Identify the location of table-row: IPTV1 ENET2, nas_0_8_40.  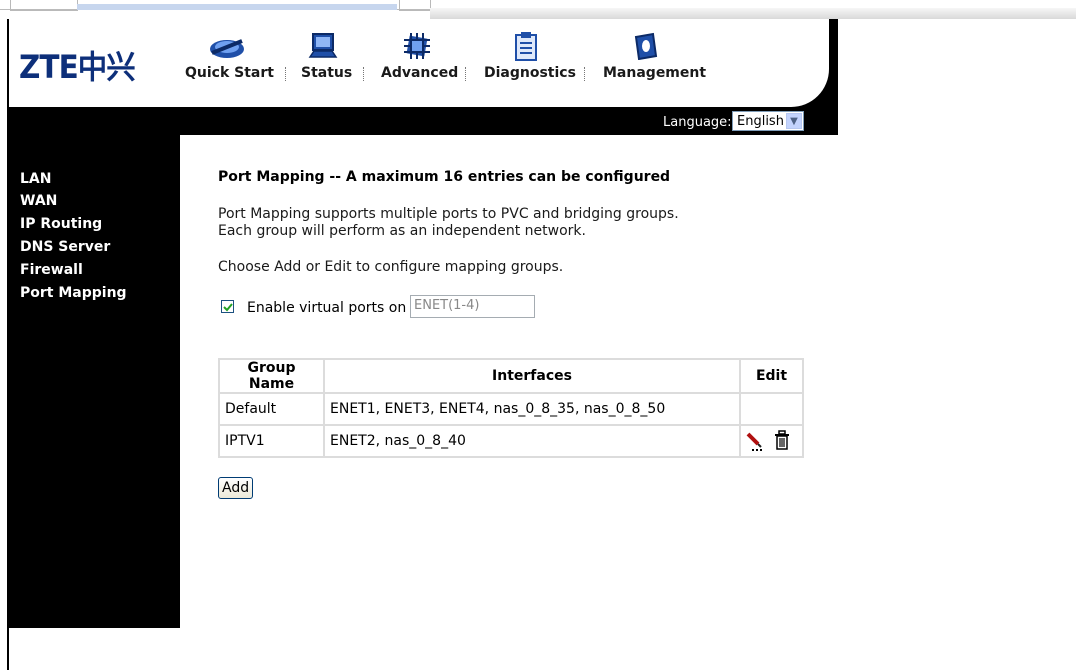
(511, 441).